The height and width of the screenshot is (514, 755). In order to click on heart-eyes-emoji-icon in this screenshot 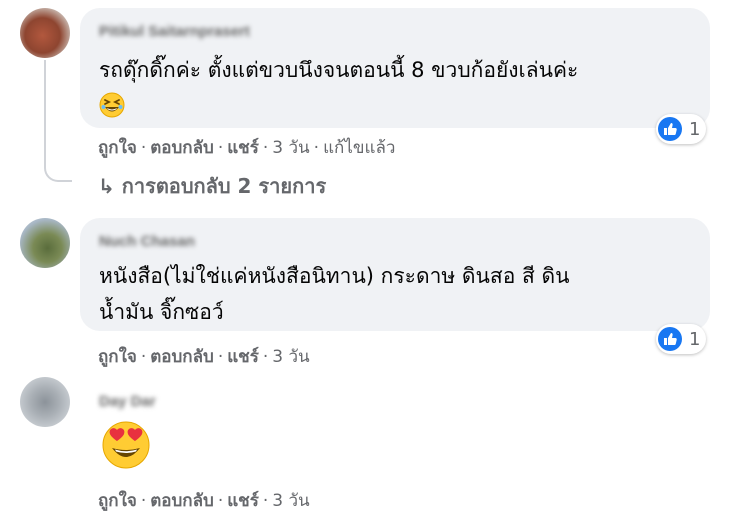, I will do `click(126, 447)`.